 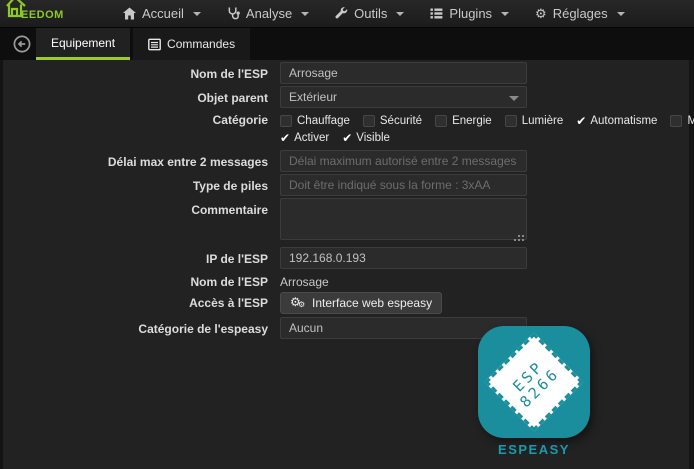 I want to click on cogs-icon: ⚙ ⚙, so click(x=298, y=302).